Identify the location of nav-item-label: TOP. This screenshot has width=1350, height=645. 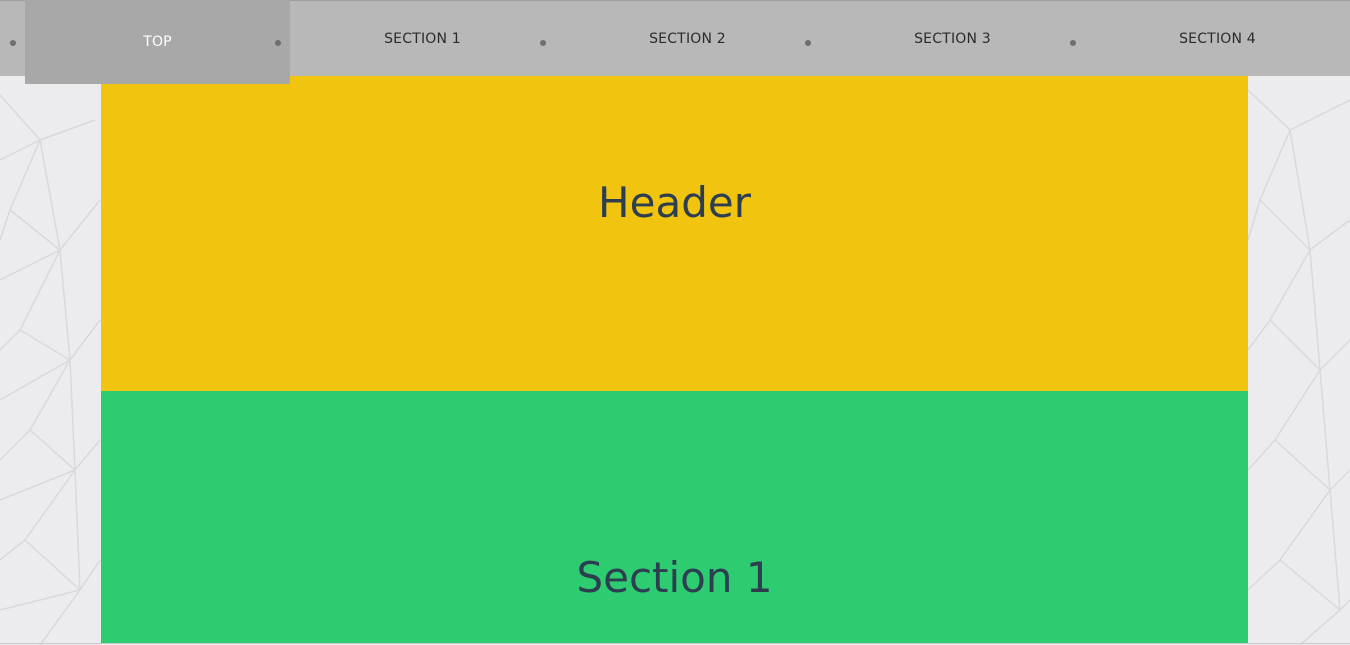
(157, 42).